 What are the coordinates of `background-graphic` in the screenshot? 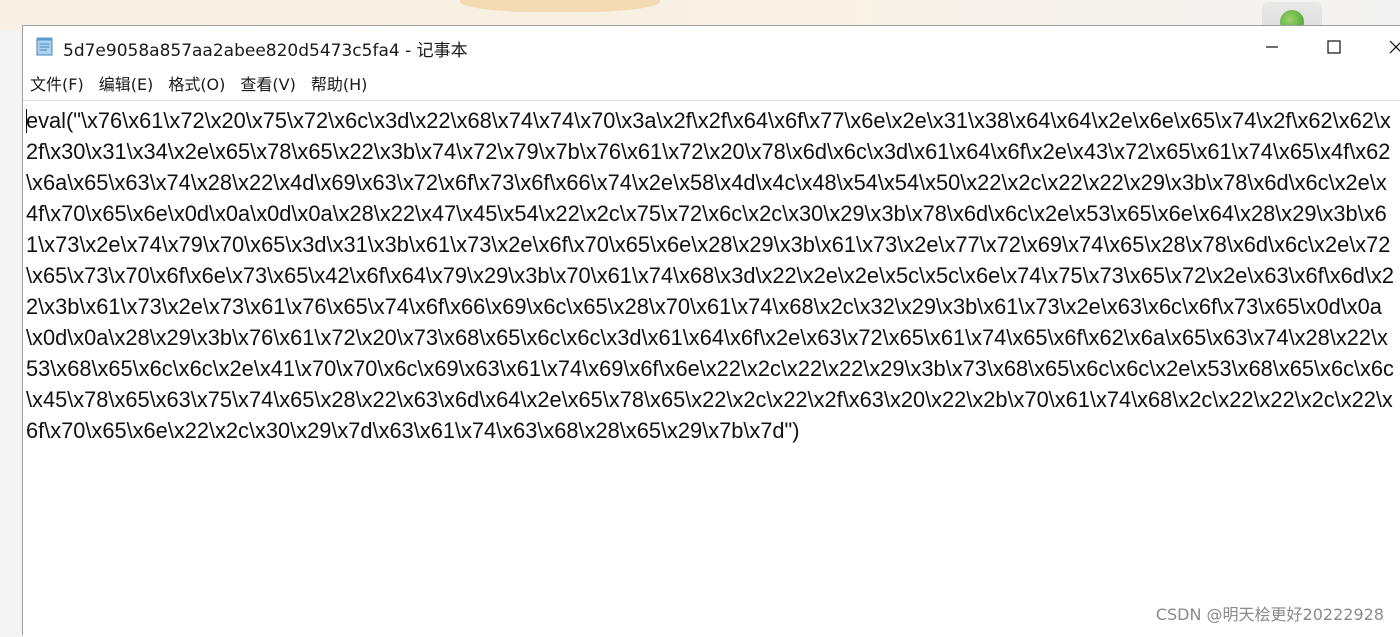 It's located at (560, 6).